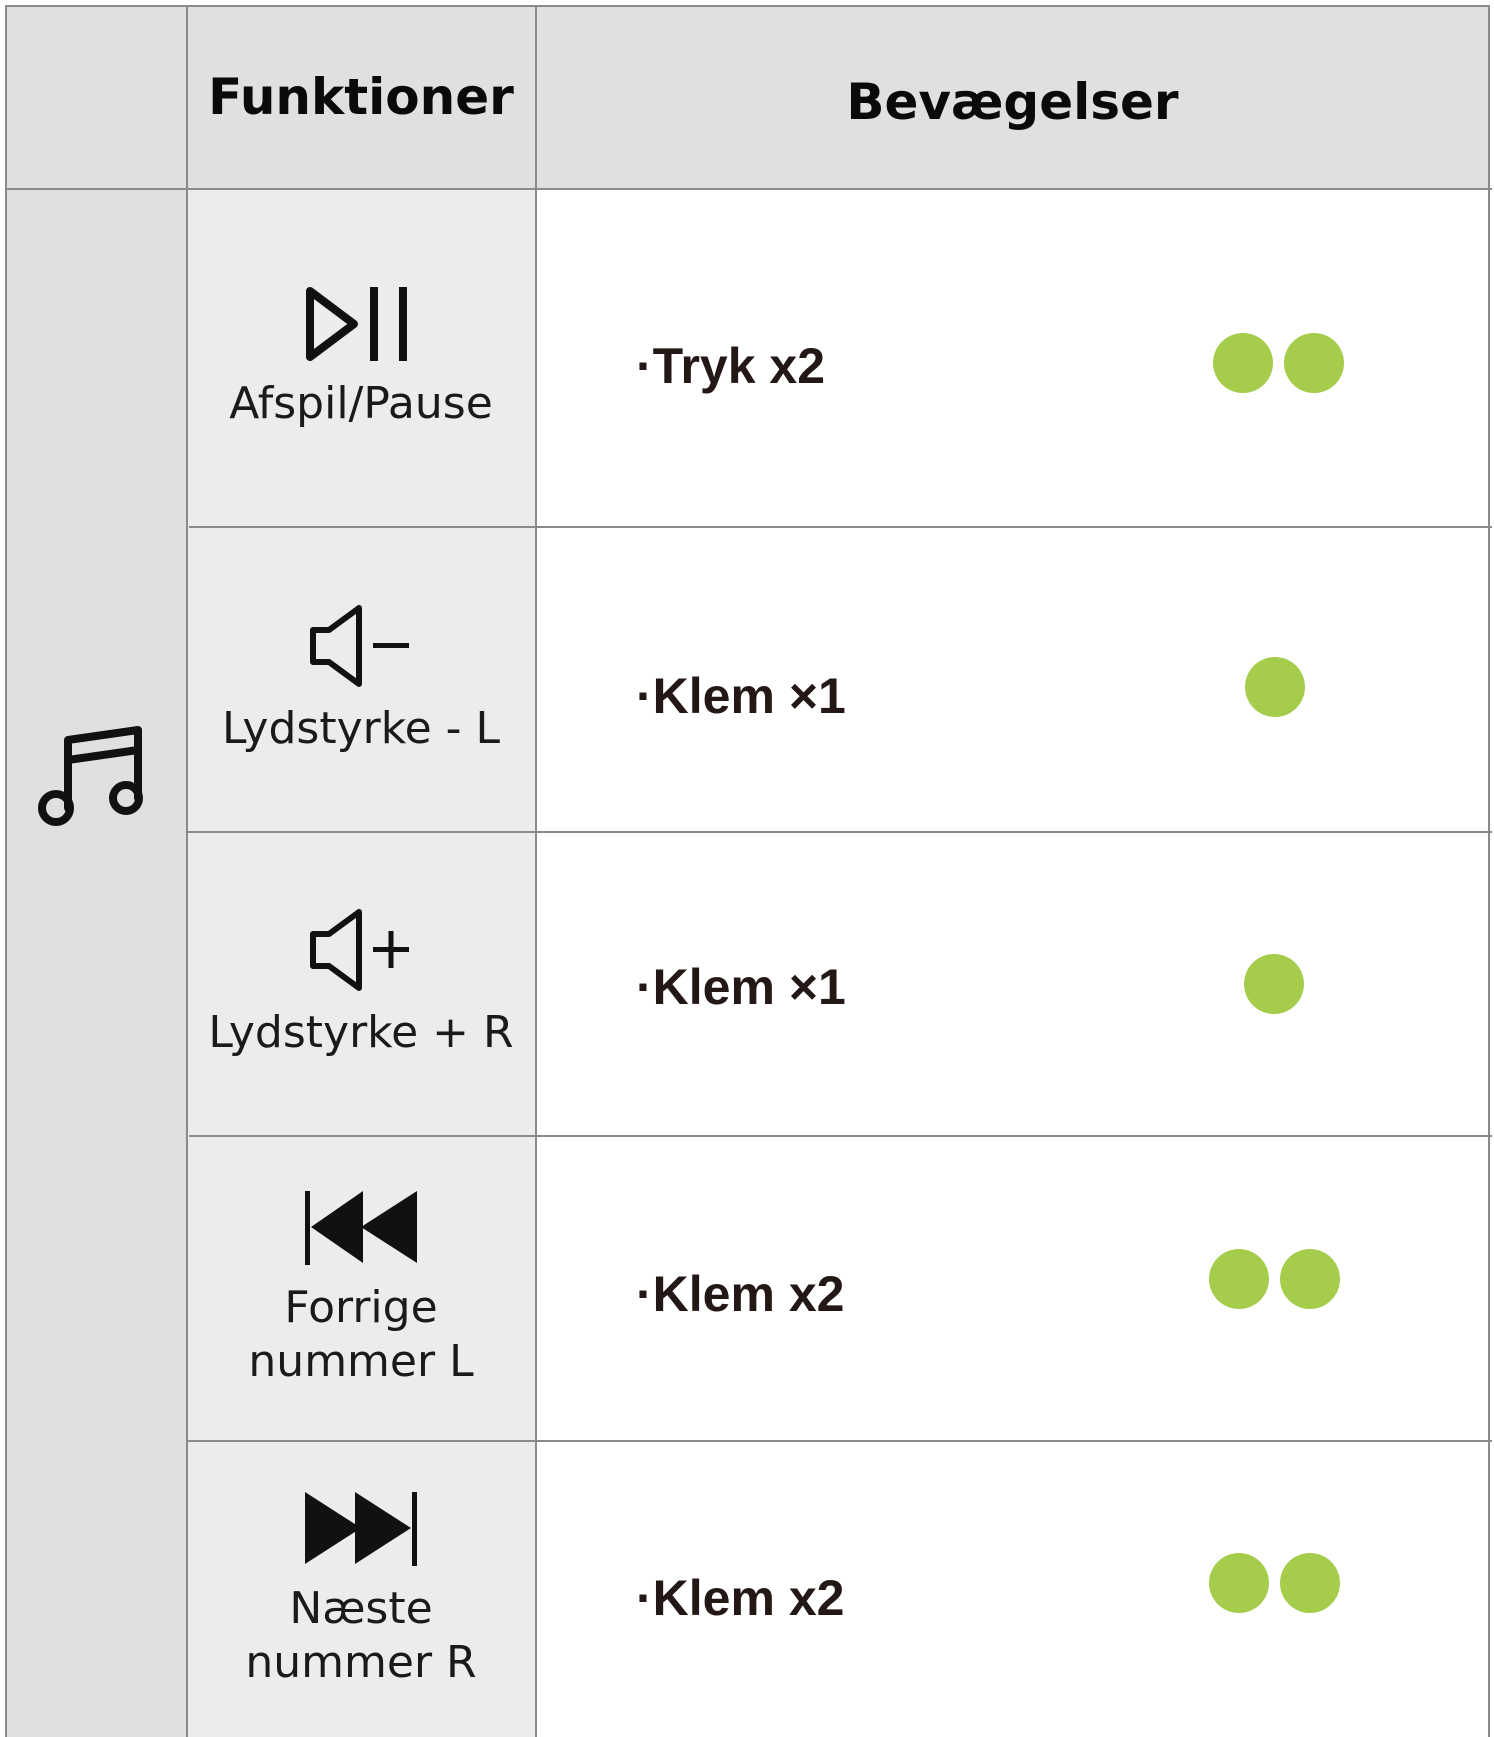  What do you see at coordinates (361, 1528) in the screenshot?
I see `next-track-icon` at bounding box center [361, 1528].